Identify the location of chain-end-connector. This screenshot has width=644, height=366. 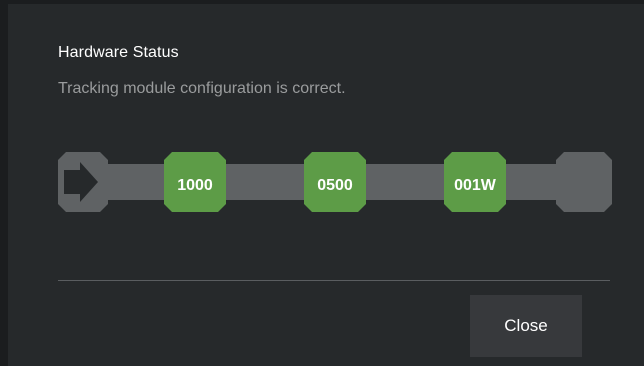
(584, 182).